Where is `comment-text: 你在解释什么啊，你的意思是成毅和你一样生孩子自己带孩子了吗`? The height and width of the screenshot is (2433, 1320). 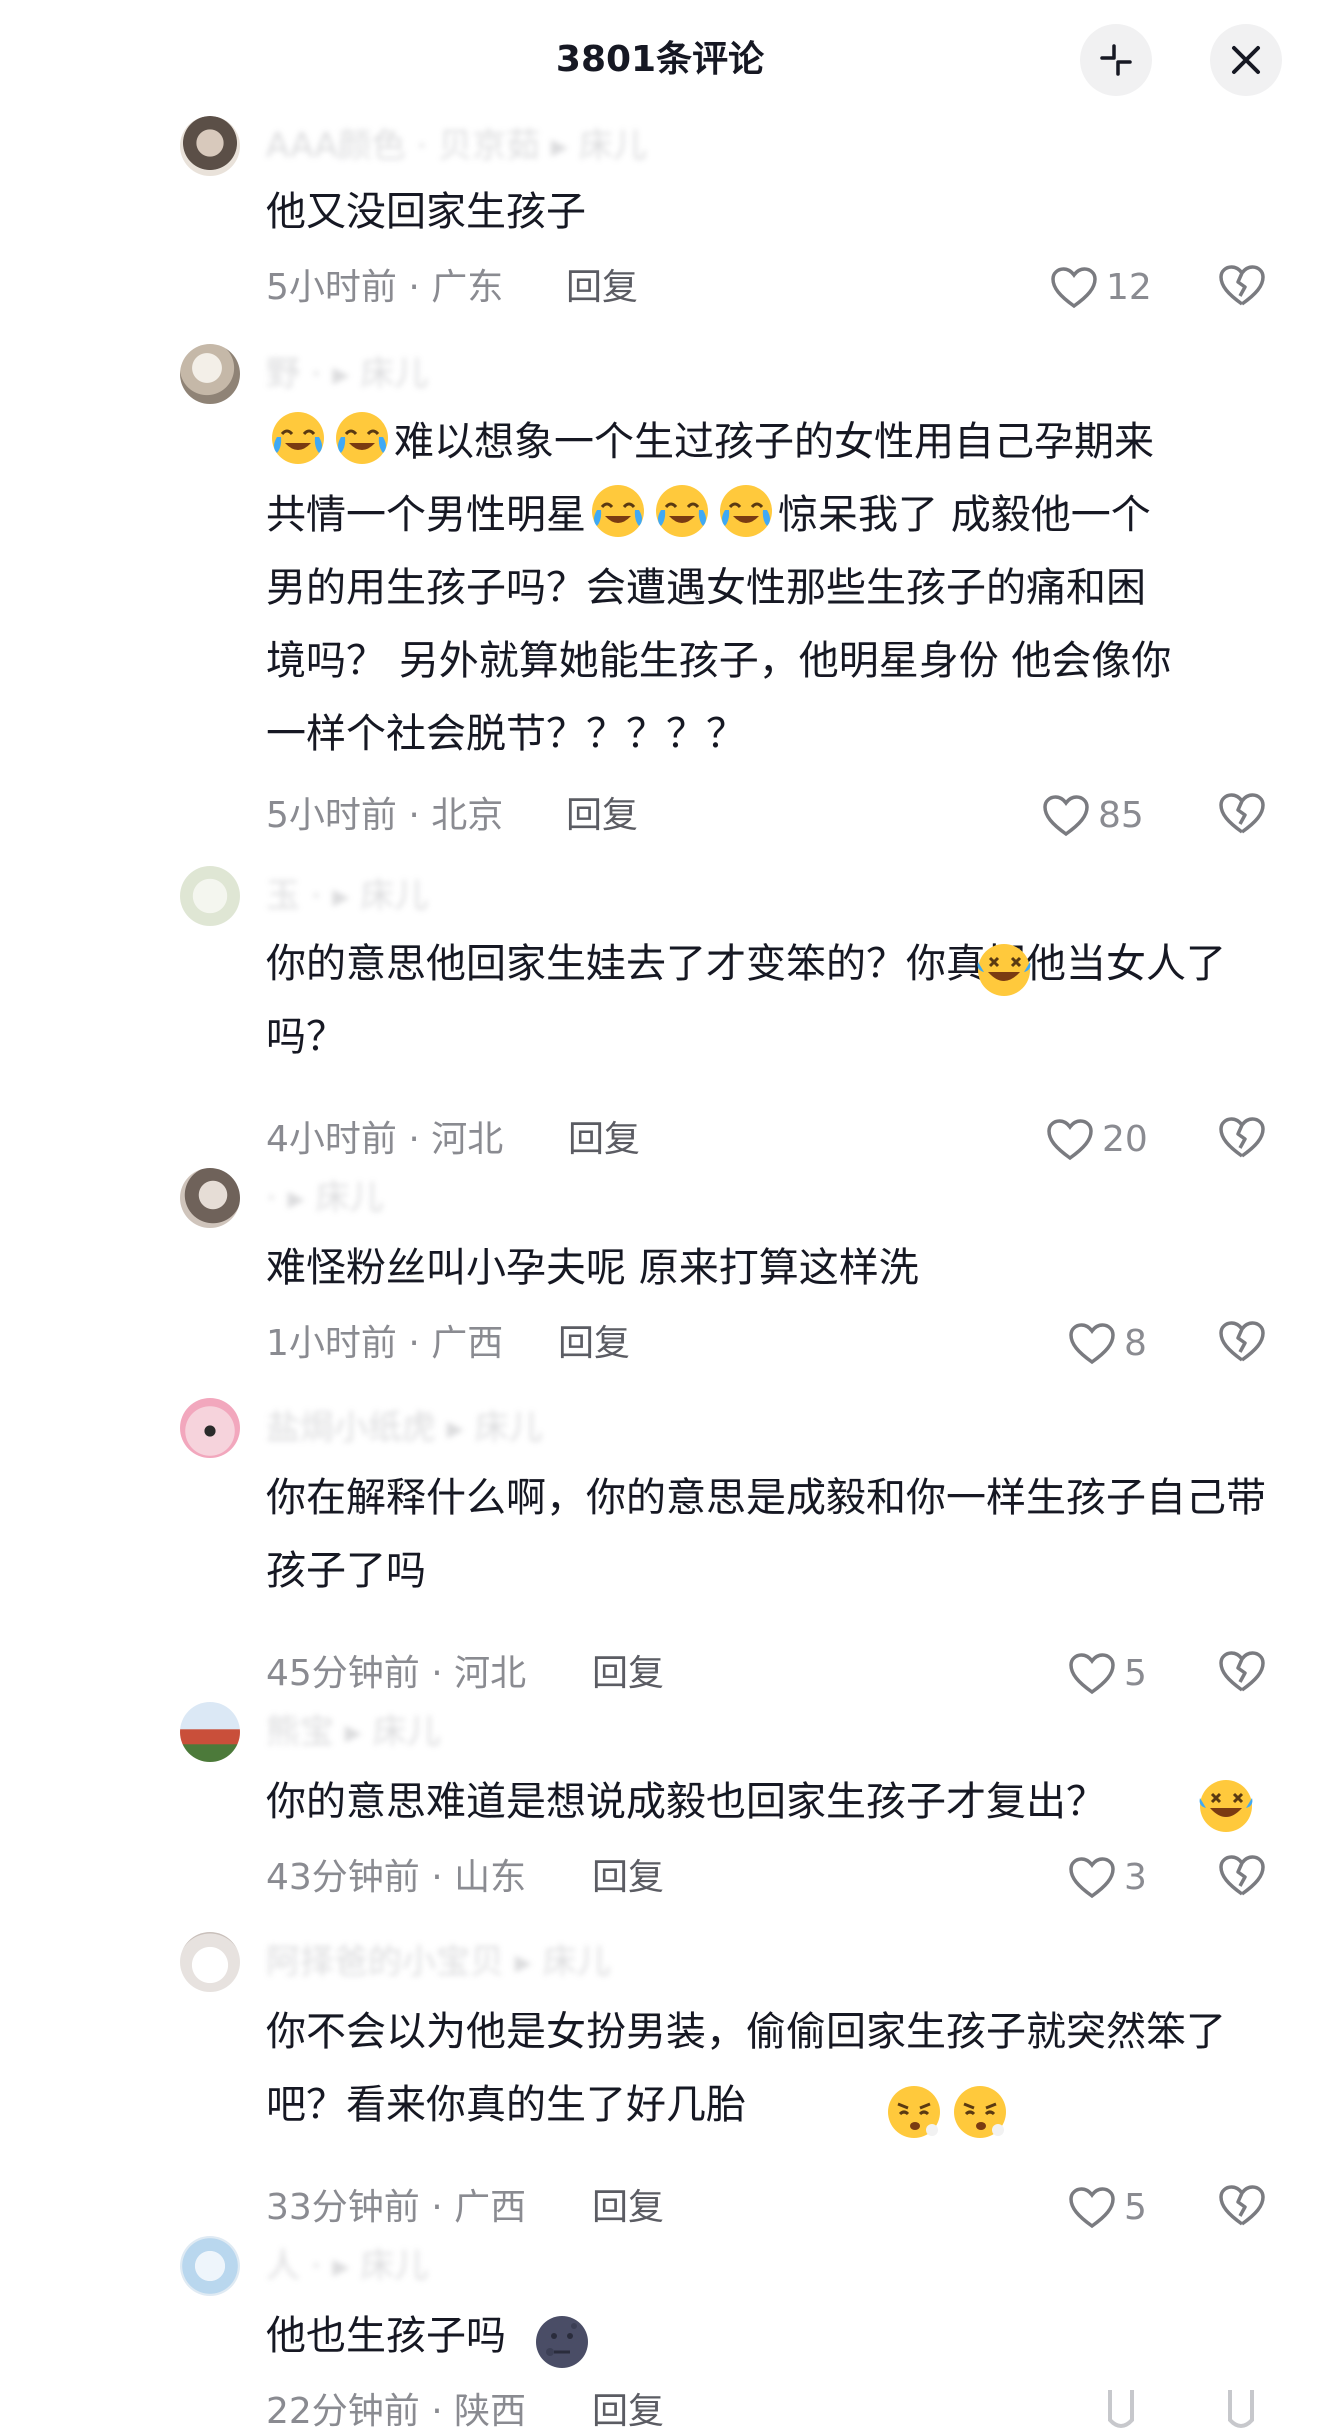
comment-text: 你在解释什么啊，你的意思是成毅和你一样生孩子自己带孩子了吗 is located at coordinates (766, 1534).